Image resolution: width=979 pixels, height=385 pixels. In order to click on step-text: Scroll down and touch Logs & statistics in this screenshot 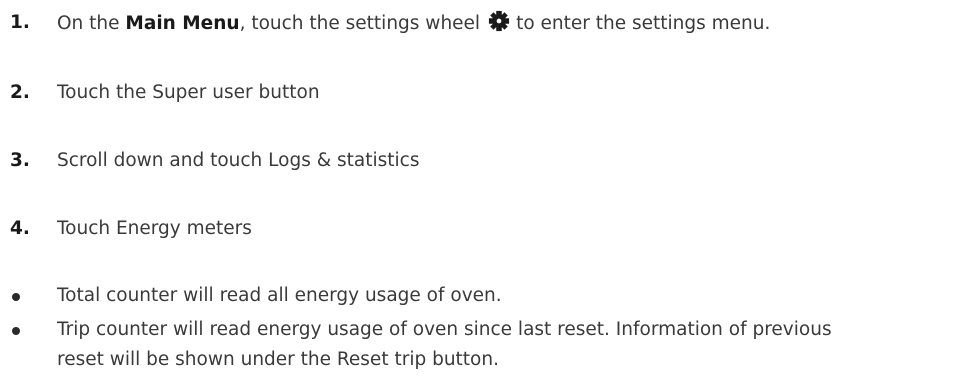, I will do `click(238, 160)`.